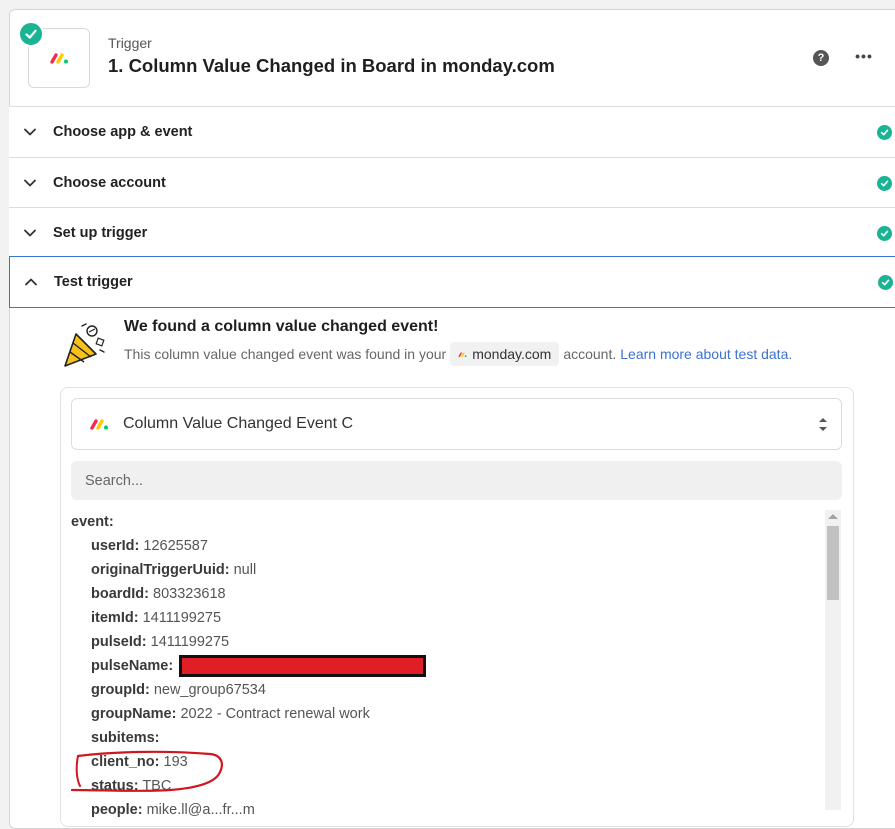  I want to click on found-event-title: We found a column value changed event!, so click(281, 326).